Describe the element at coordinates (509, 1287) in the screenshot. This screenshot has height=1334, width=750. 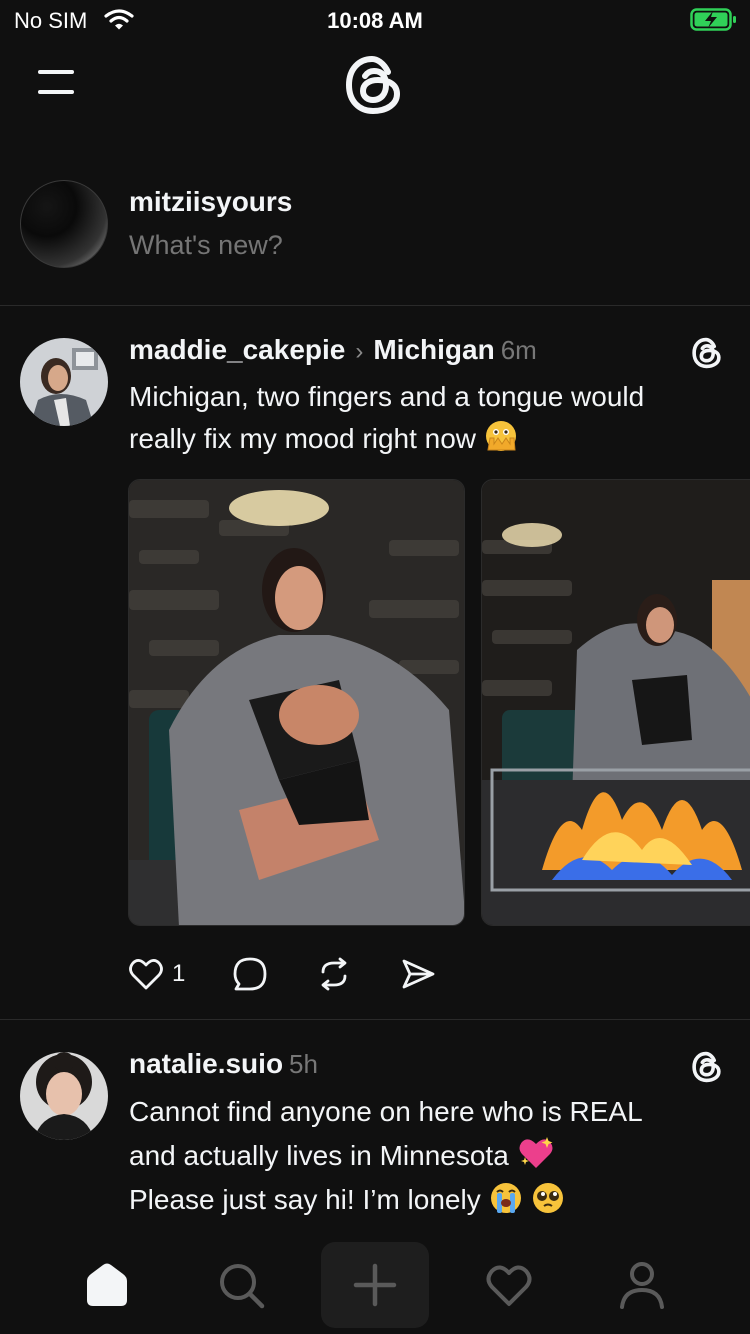
I see `activity-heart-icon` at that location.